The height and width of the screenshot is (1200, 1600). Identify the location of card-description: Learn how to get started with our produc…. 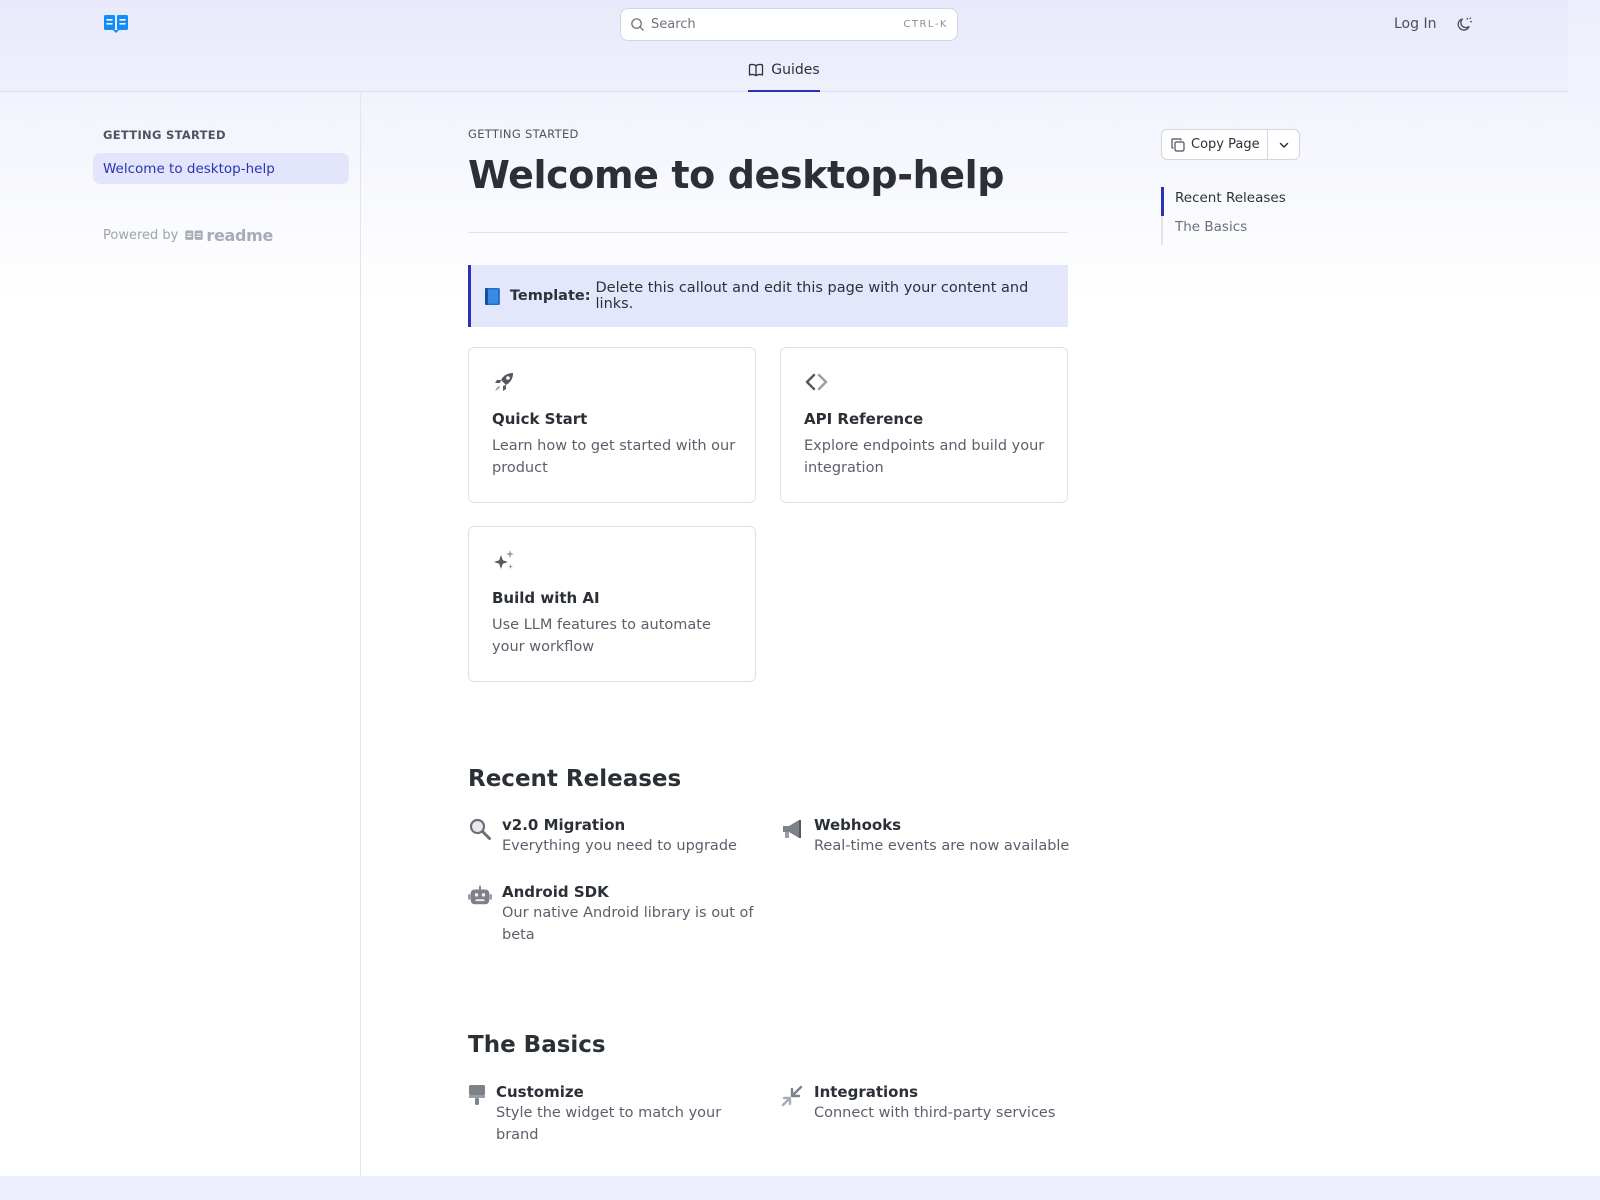
(614, 457).